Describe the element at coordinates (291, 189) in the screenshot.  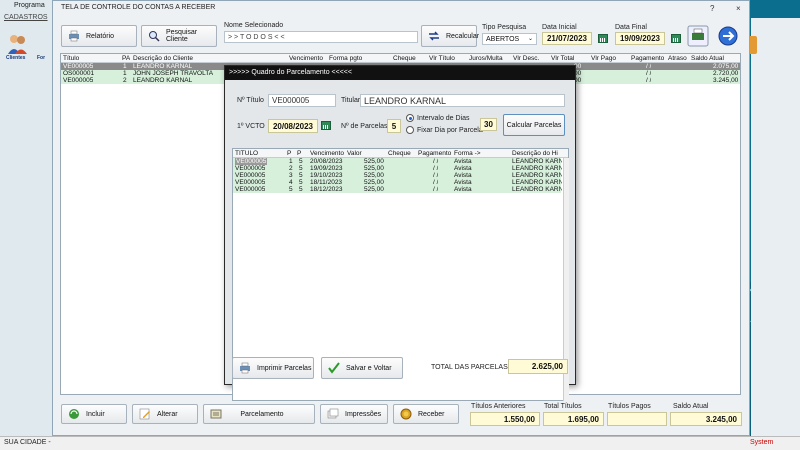
I see `cell-p1: 5` at that location.